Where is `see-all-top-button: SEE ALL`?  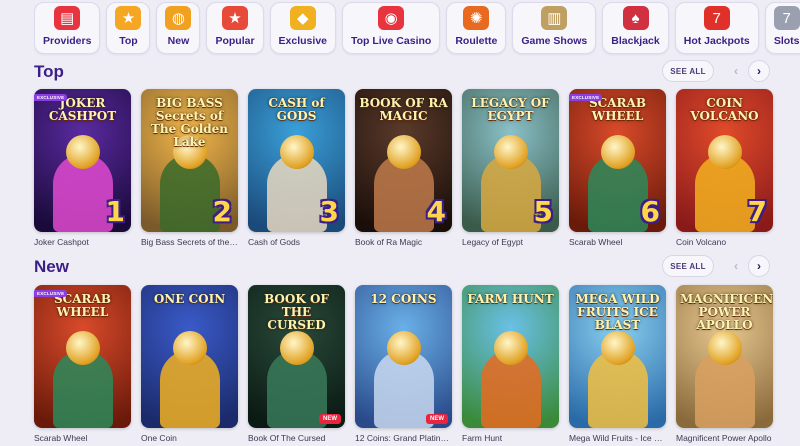 see-all-top-button: SEE ALL is located at coordinates (688, 71).